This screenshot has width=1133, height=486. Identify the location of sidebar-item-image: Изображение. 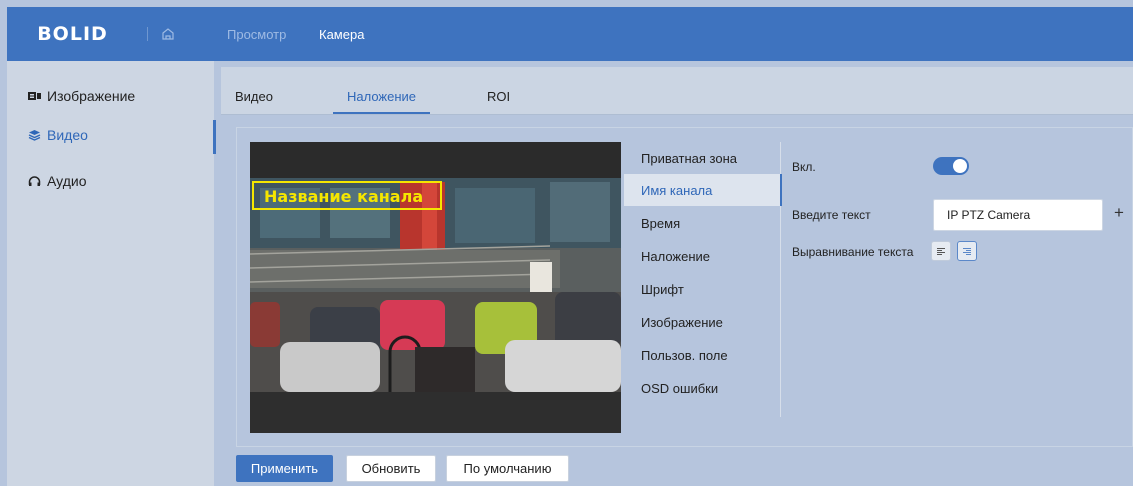
(110, 96).